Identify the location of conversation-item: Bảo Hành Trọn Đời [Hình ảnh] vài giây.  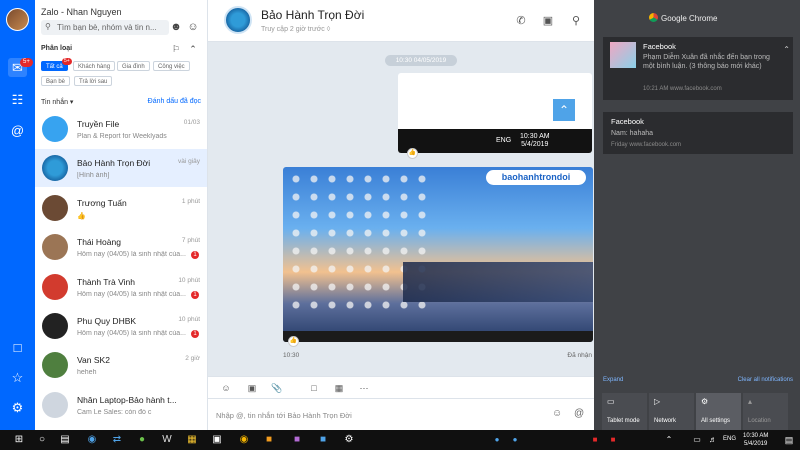
(121, 168).